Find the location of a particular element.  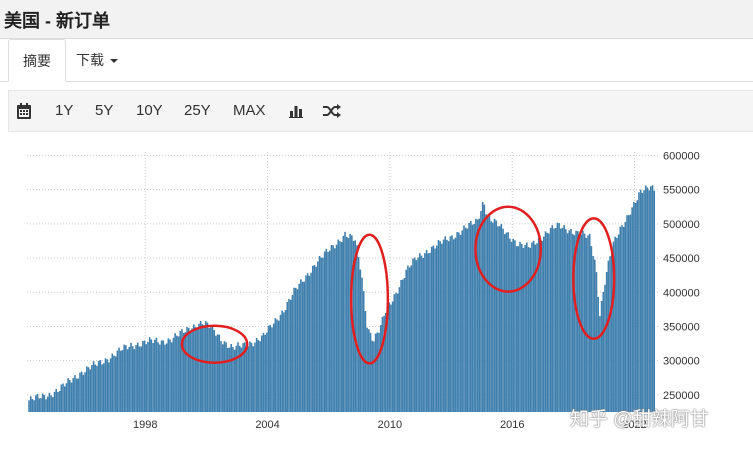

shuffle-icon is located at coordinates (332, 111).